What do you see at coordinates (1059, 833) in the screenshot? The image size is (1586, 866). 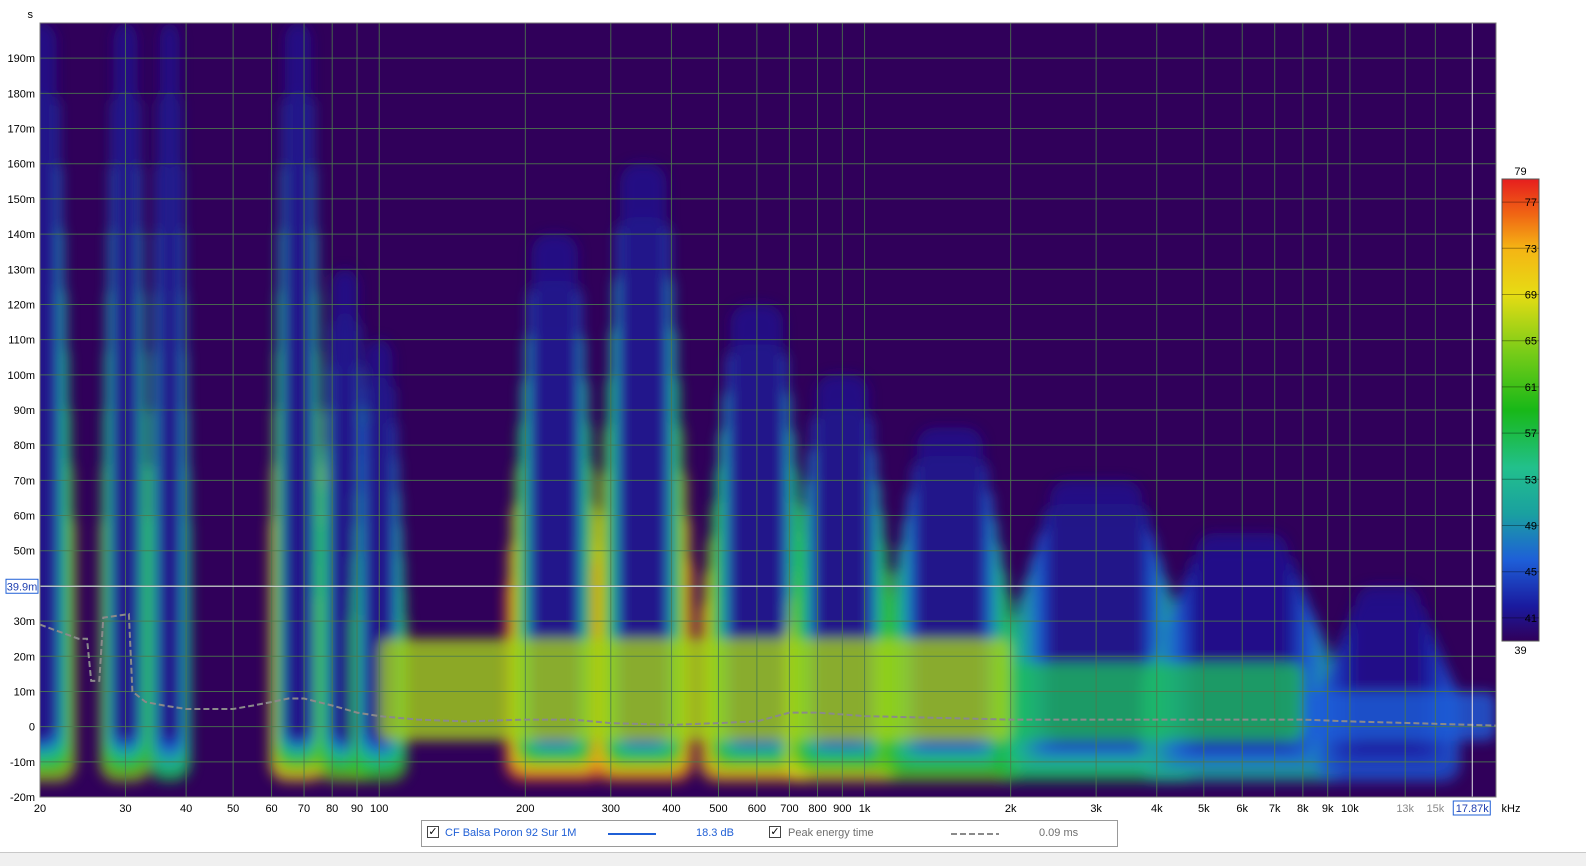 I see `series2-value: 0.09 ms` at bounding box center [1059, 833].